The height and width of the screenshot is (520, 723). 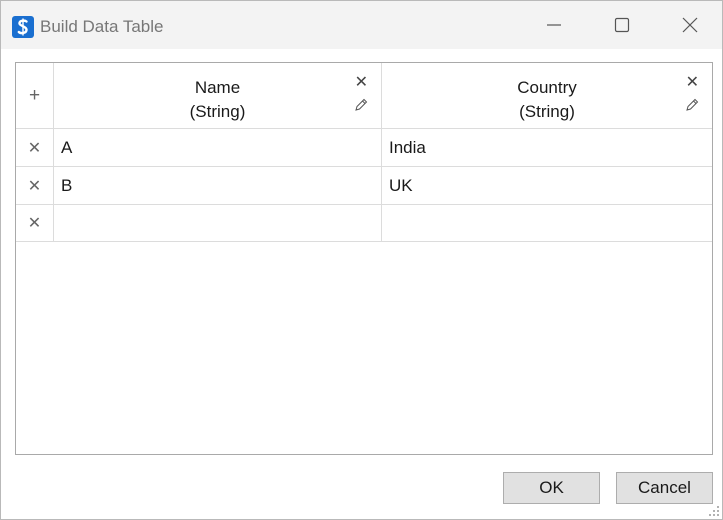 I want to click on add-row-button: +, so click(x=35, y=96).